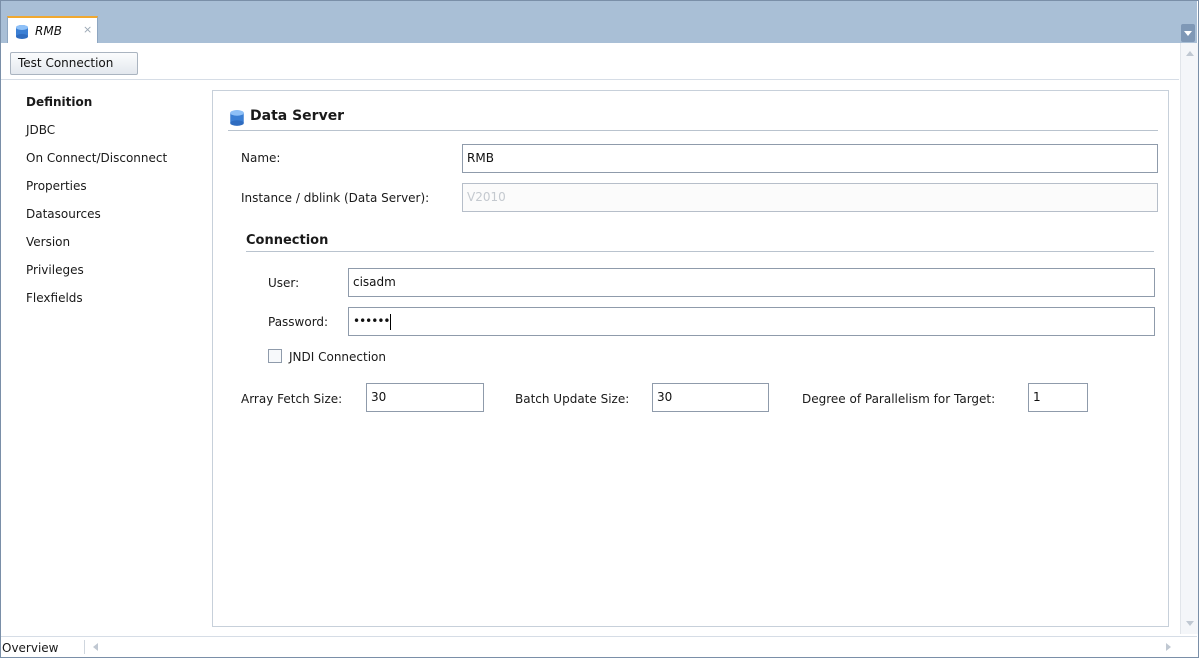 The width and height of the screenshot is (1199, 658). What do you see at coordinates (261, 158) in the screenshot?
I see `name-label: Name:` at bounding box center [261, 158].